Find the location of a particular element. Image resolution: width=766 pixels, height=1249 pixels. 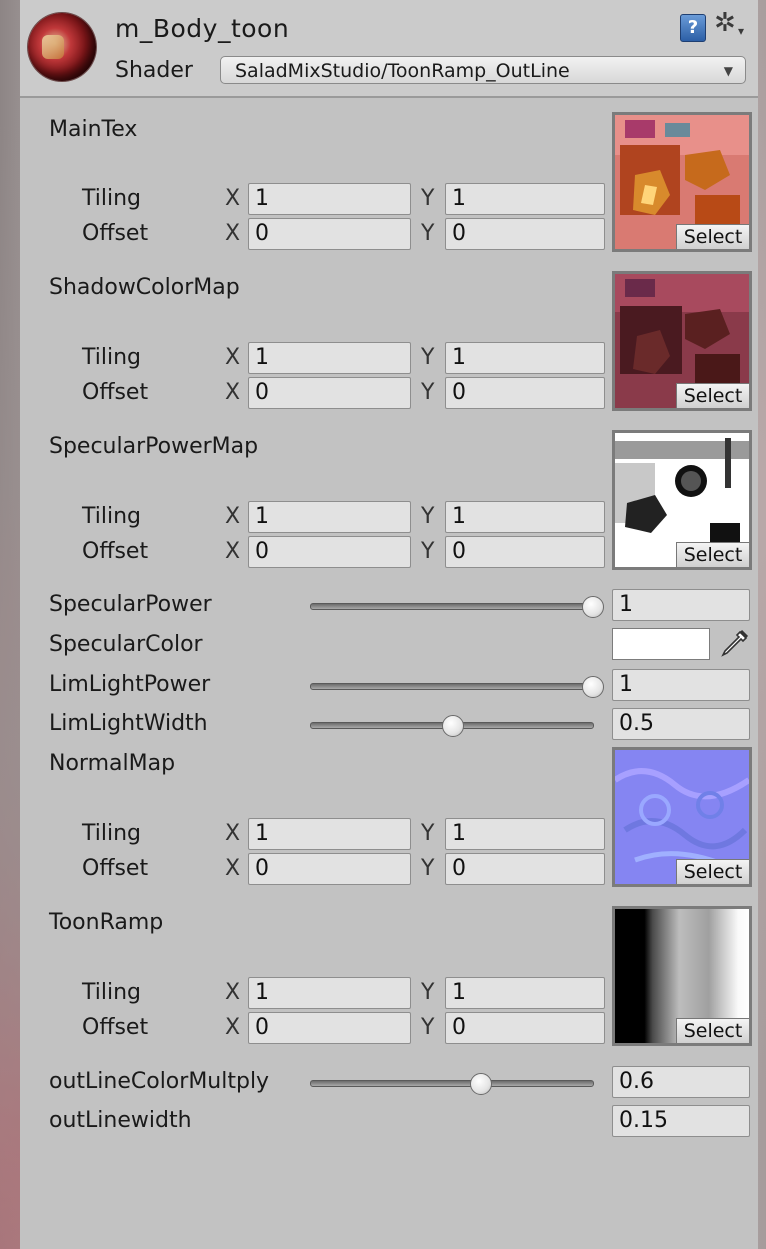

property-label: SpecularPower is located at coordinates (130, 604).